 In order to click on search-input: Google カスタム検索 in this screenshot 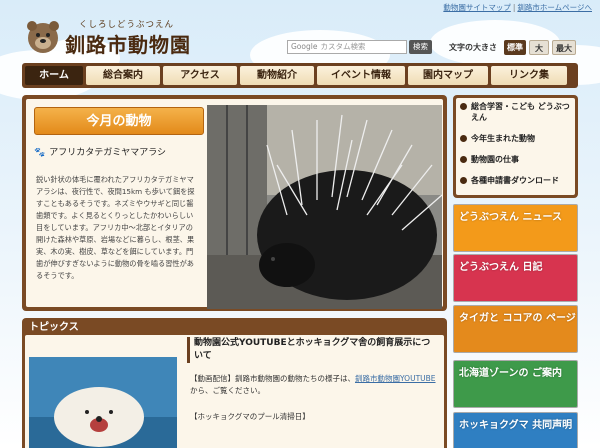, I will do `click(347, 47)`.